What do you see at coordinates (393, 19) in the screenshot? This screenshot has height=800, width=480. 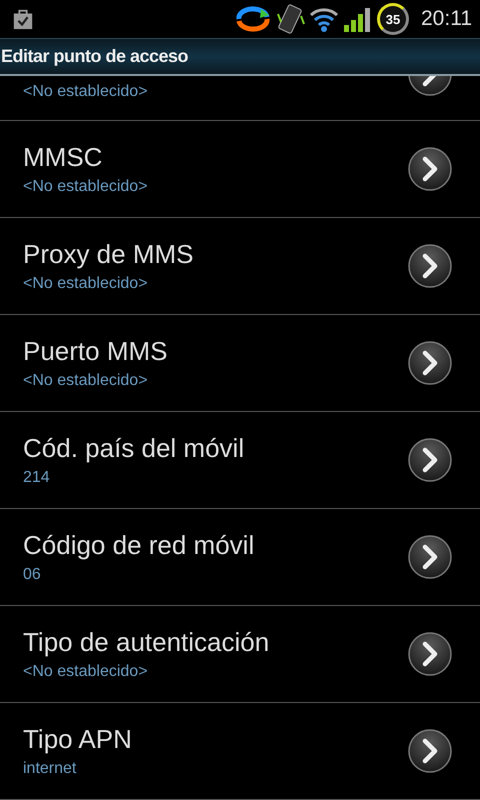 I see `battery-level: 35` at bounding box center [393, 19].